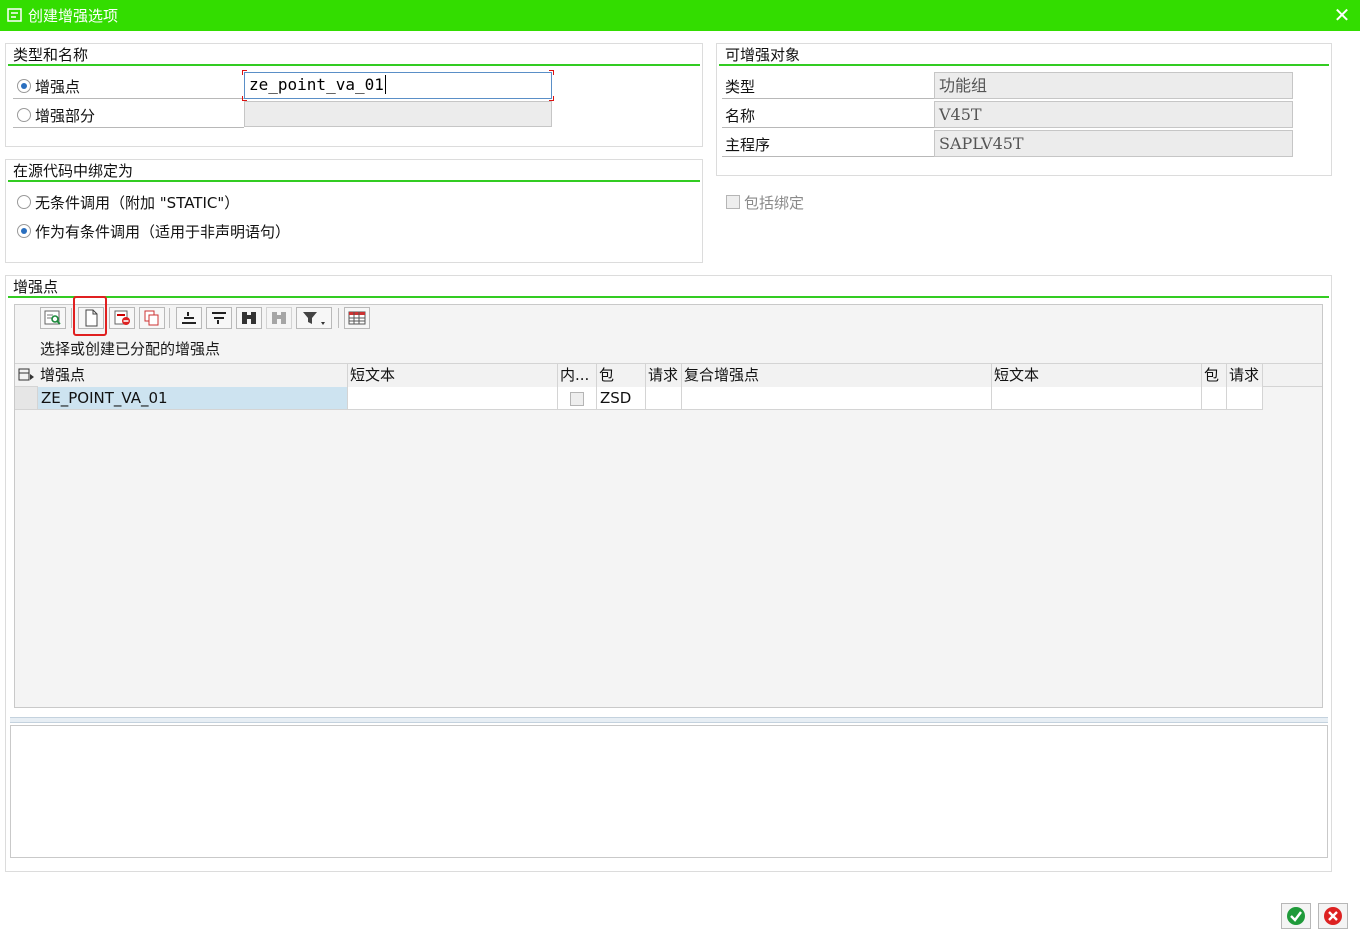 Image resolution: width=1360 pixels, height=938 pixels. What do you see at coordinates (36, 287) in the screenshot?
I see `enhancement-points-title: 增强点` at bounding box center [36, 287].